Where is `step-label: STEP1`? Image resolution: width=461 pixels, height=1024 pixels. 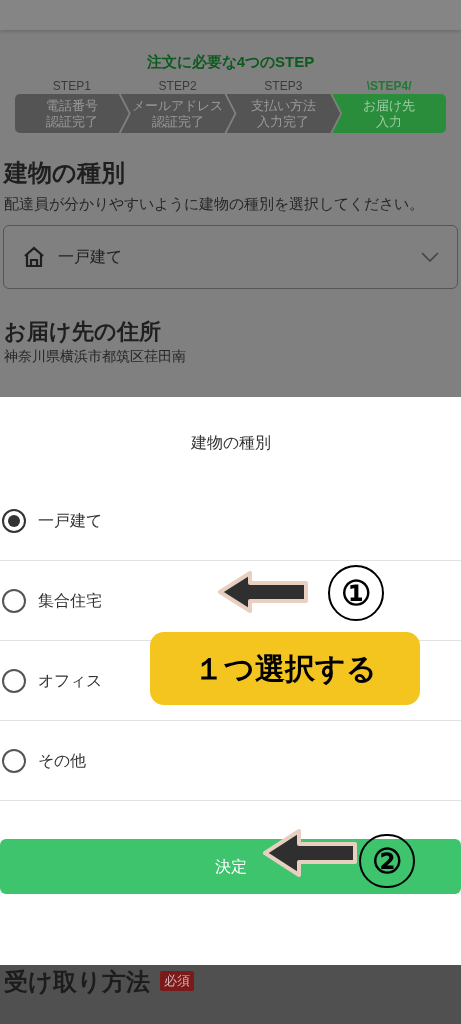
step-label: STEP1 is located at coordinates (71, 86).